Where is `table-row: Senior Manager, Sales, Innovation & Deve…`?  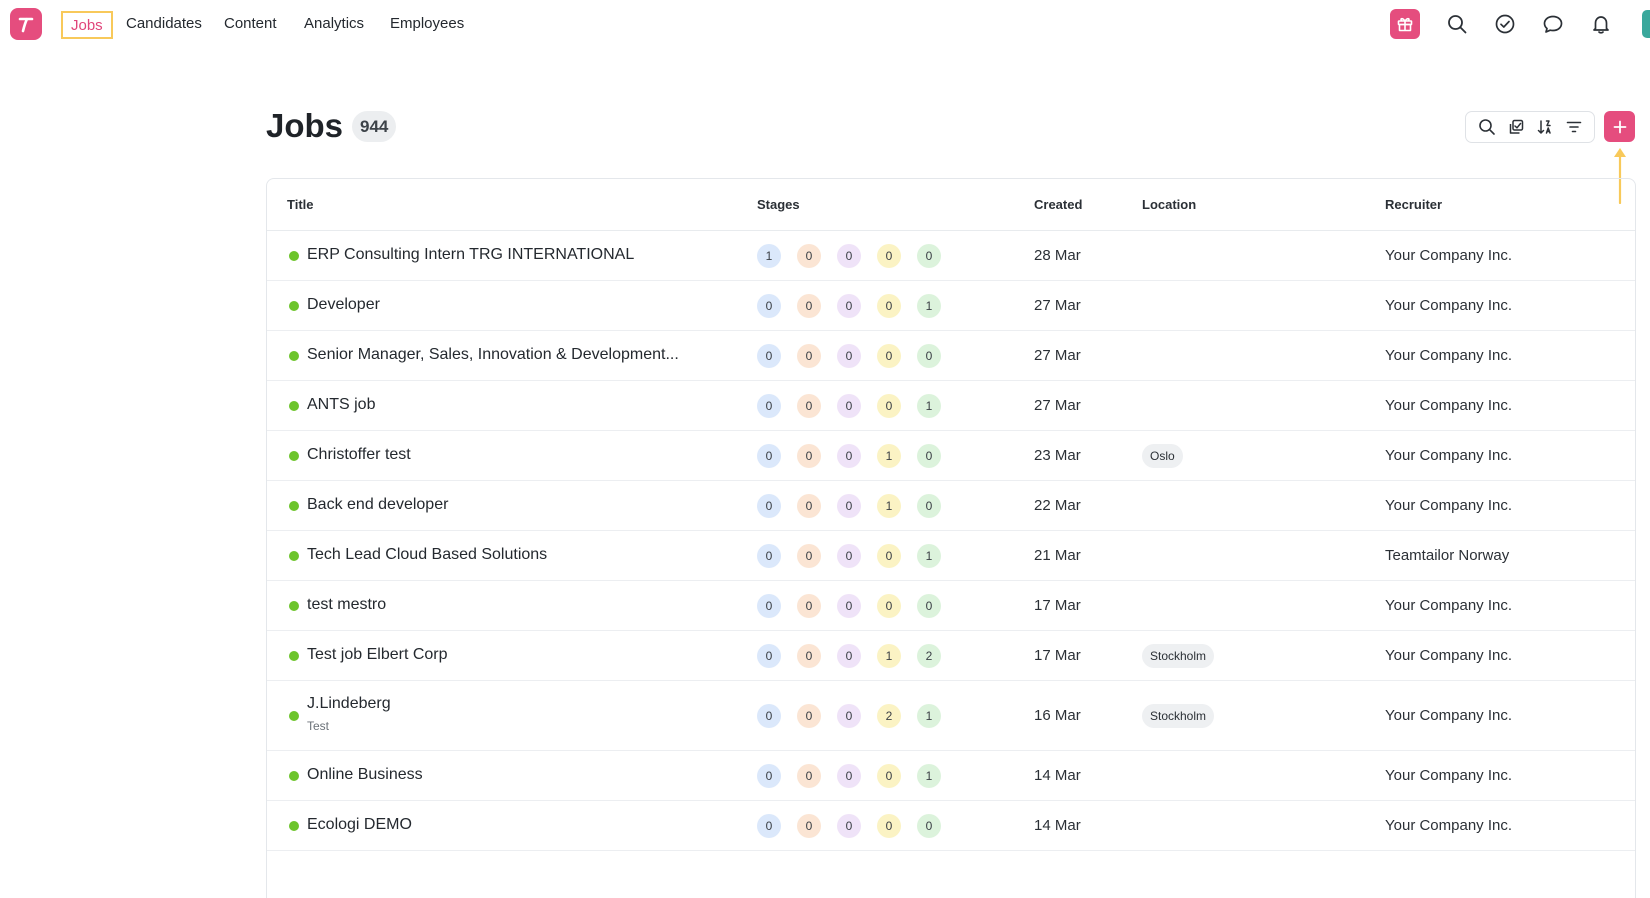
table-row: Senior Manager, Sales, Innovation & Deve… is located at coordinates (951, 356).